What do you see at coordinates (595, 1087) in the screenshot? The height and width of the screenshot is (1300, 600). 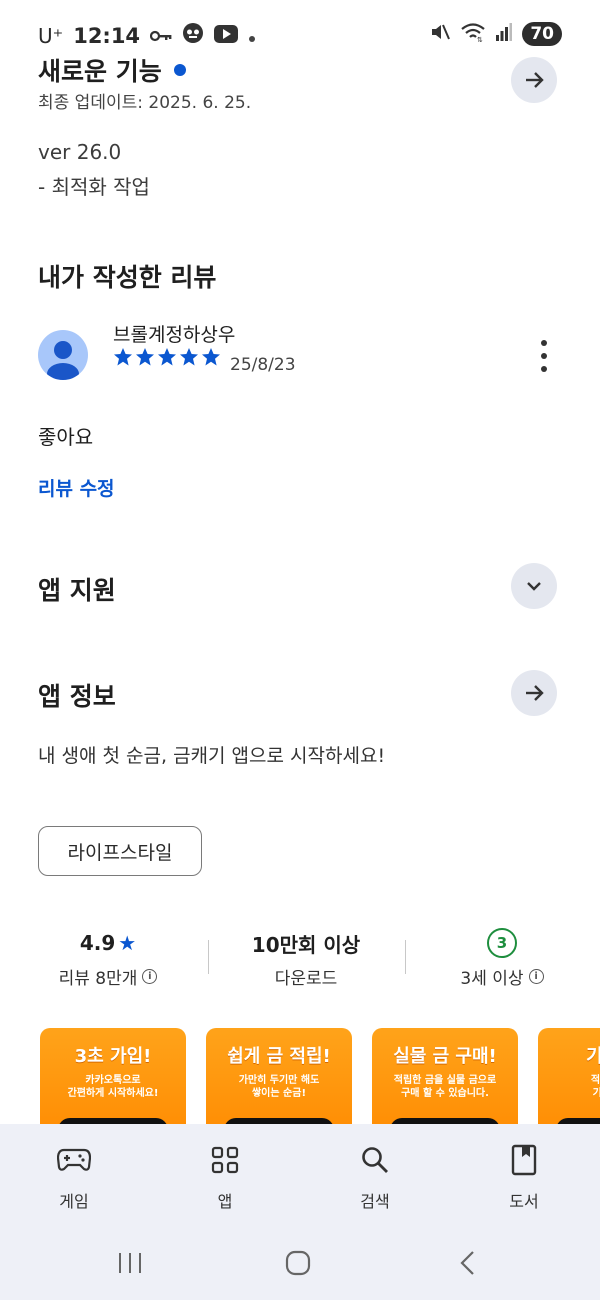 I see `screenshot-desc: 적립한 금 기프티콘` at bounding box center [595, 1087].